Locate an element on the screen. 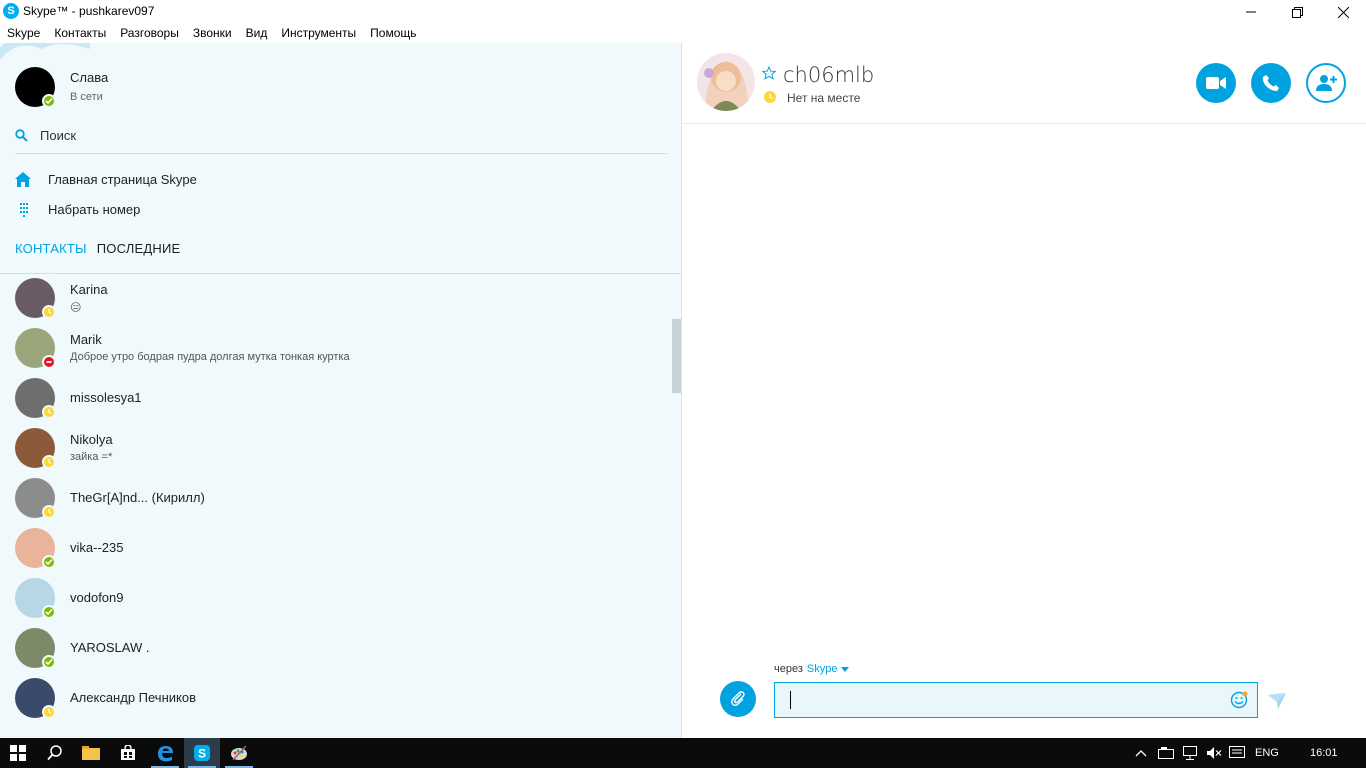  tray-volume is located at coordinates (1214, 753).